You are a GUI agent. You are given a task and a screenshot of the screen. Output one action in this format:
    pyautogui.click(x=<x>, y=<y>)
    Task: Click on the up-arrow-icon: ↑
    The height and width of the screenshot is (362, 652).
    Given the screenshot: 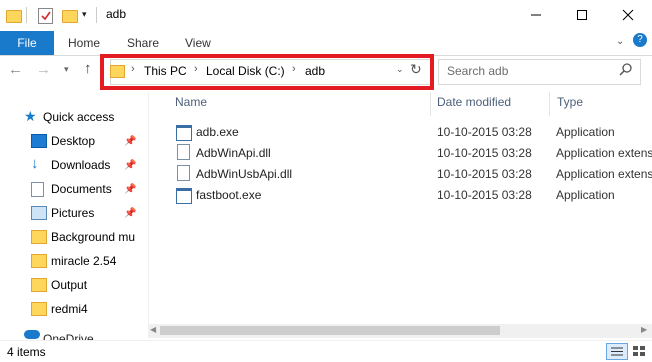 What is the action you would take?
    pyautogui.click(x=88, y=68)
    